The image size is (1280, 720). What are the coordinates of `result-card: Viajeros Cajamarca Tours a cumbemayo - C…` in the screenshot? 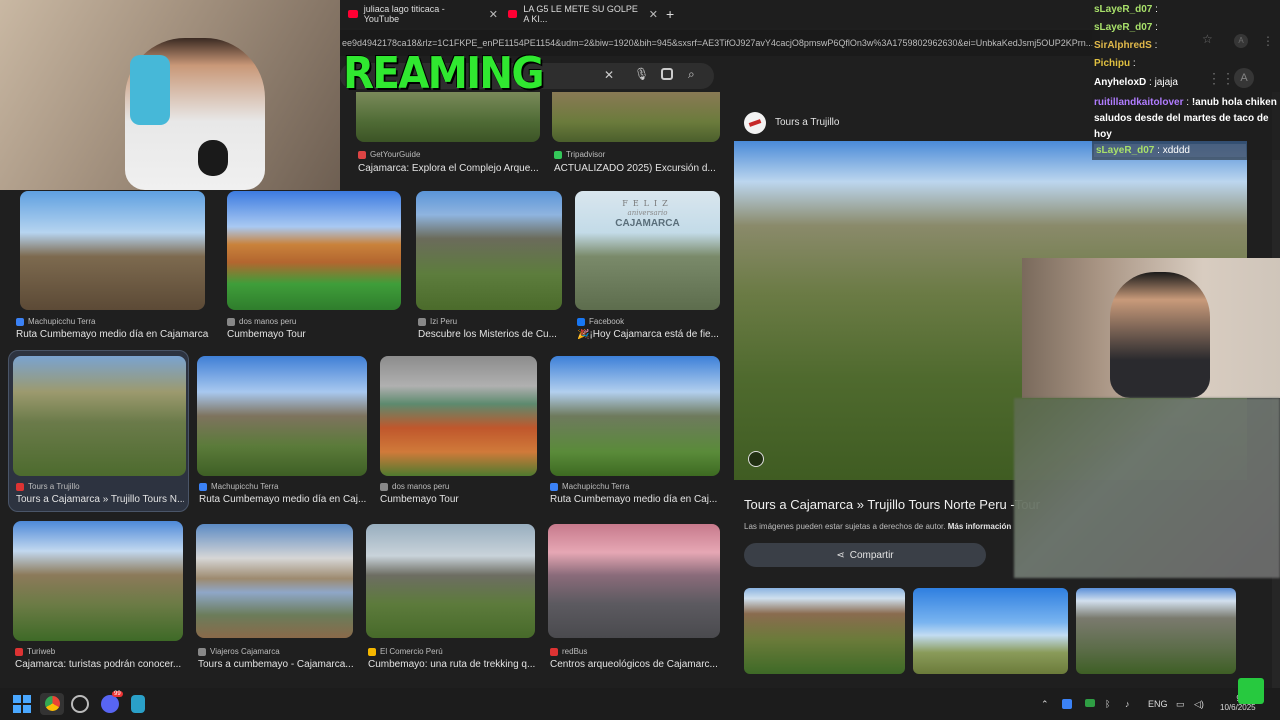 It's located at (274, 599).